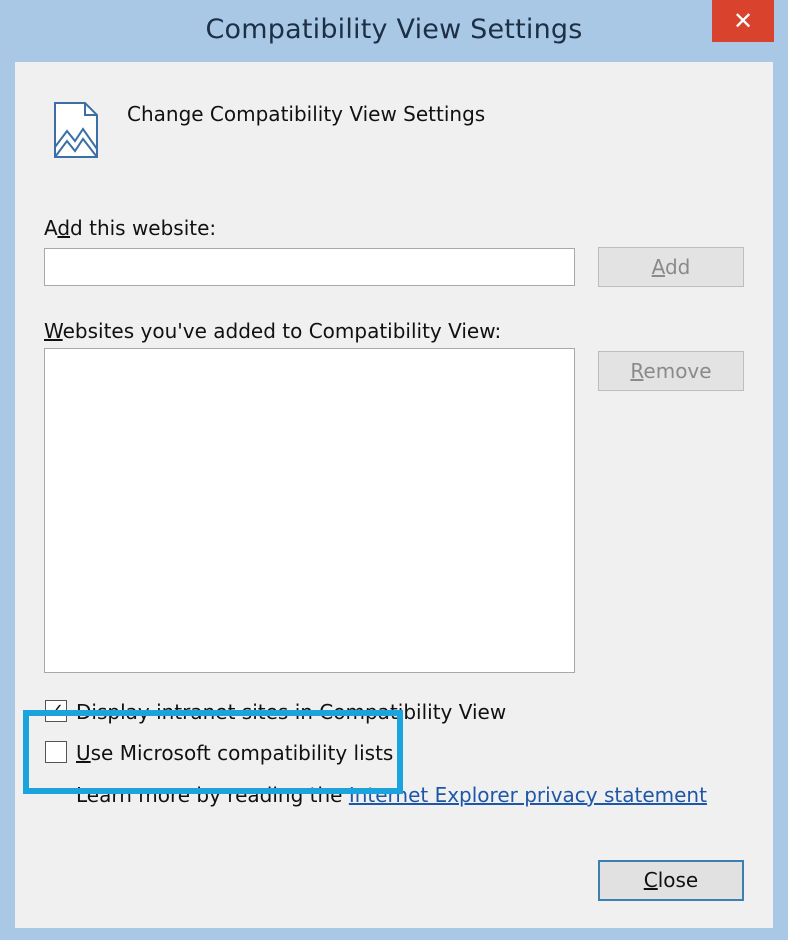 The image size is (788, 940). I want to click on highlight-box, so click(213, 752).